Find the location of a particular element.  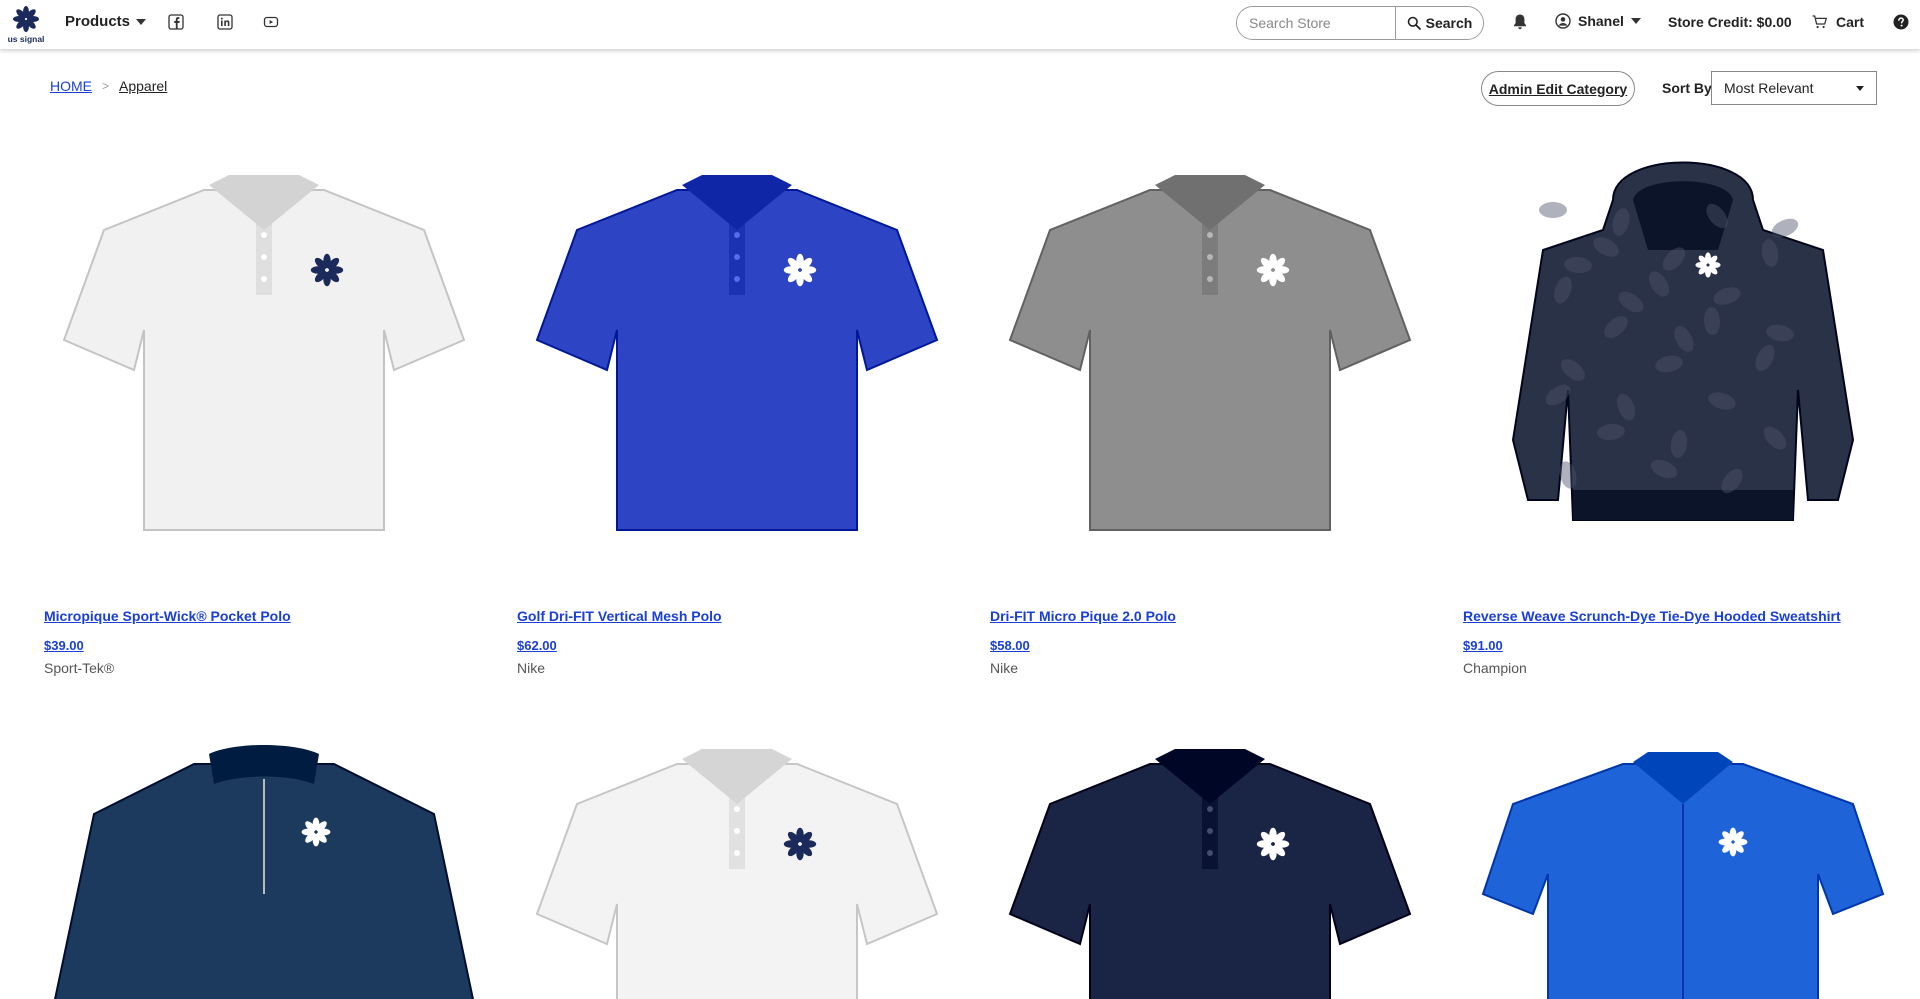

products-menu: Products is located at coordinates (106, 21).